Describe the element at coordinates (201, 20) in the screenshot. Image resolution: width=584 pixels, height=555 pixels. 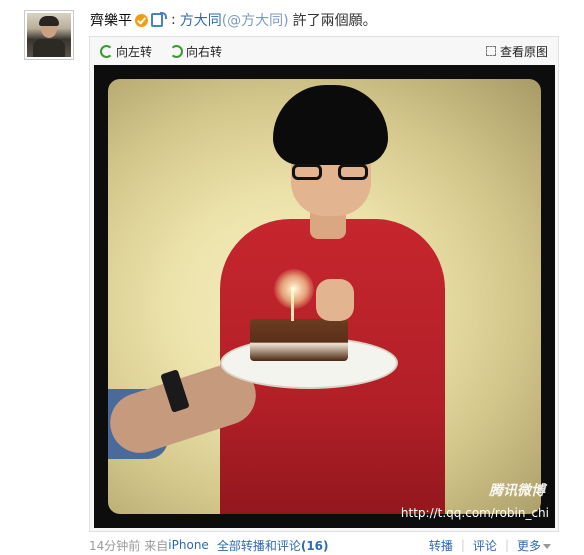
I see `mention-name: 方大同` at that location.